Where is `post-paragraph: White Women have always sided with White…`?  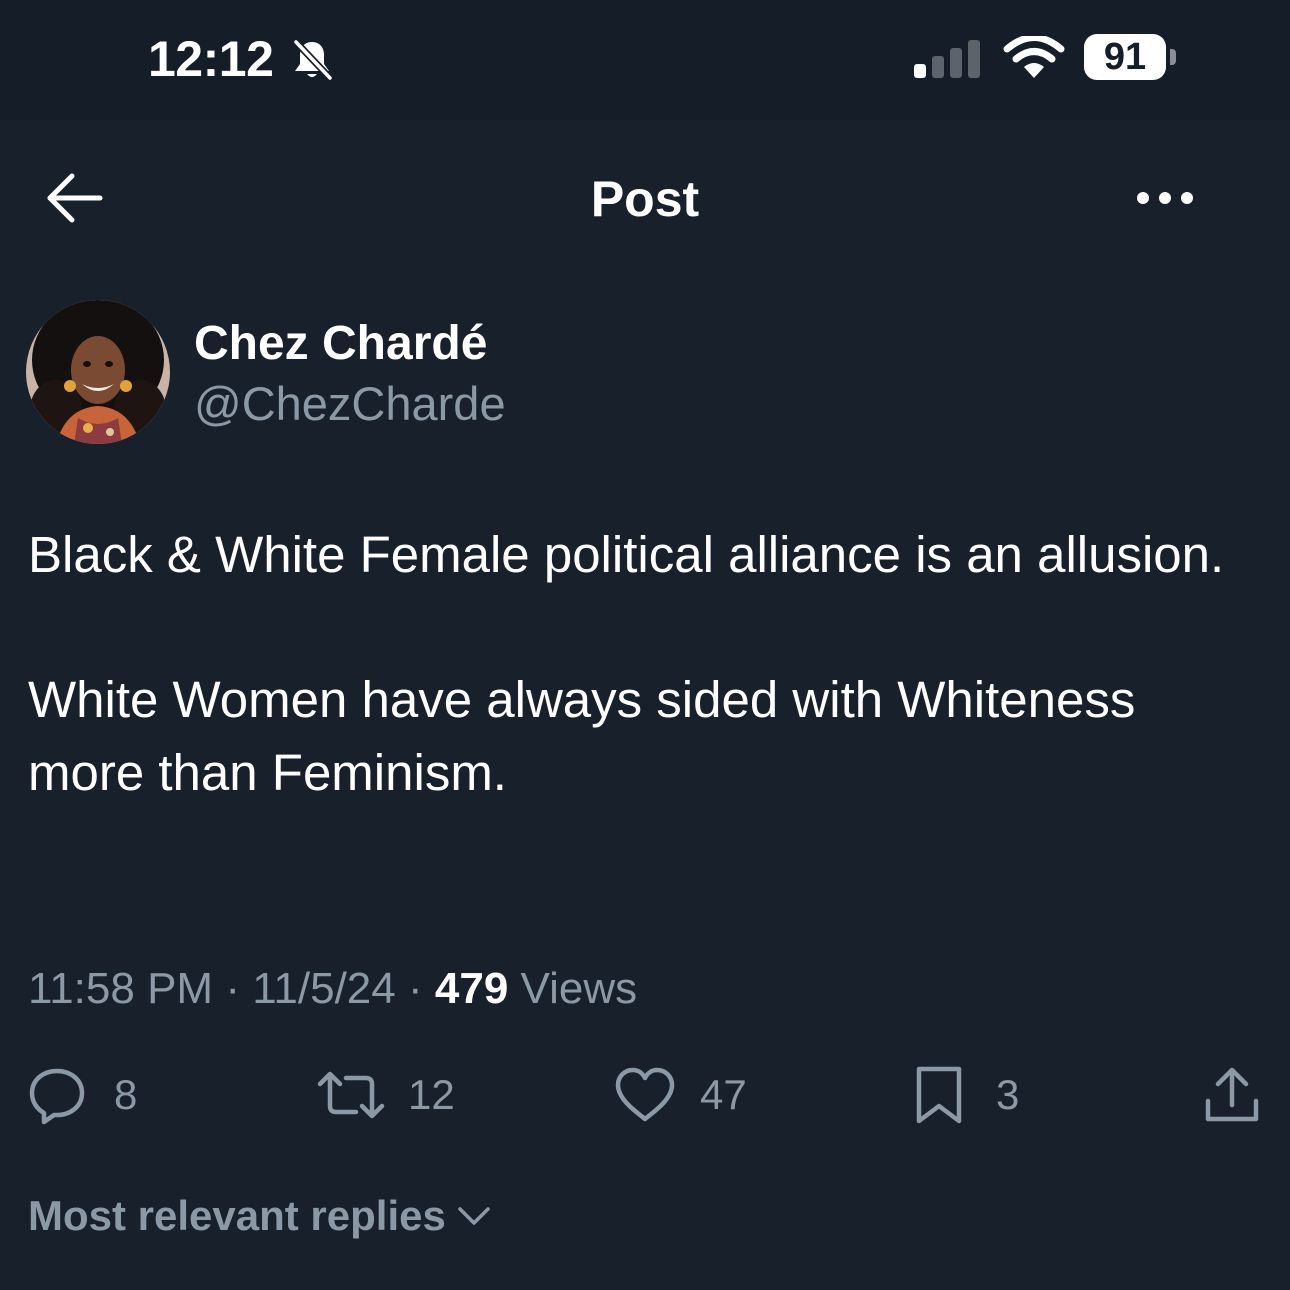 post-paragraph: White Women have always sided with White… is located at coordinates (582, 736).